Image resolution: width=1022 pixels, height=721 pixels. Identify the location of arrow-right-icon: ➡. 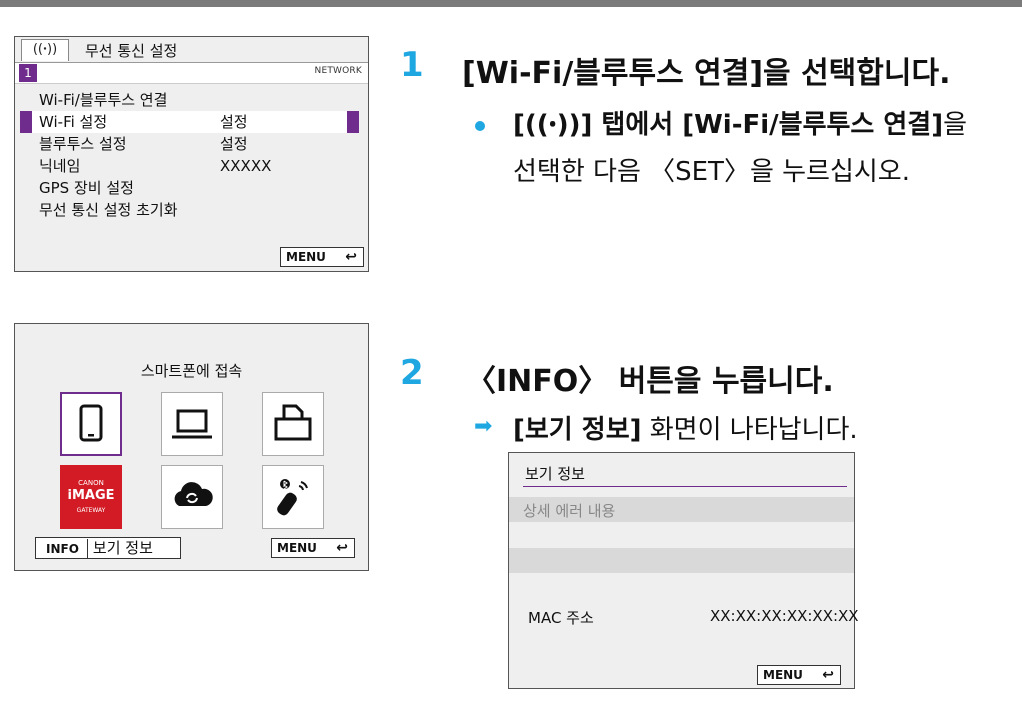
(483, 426).